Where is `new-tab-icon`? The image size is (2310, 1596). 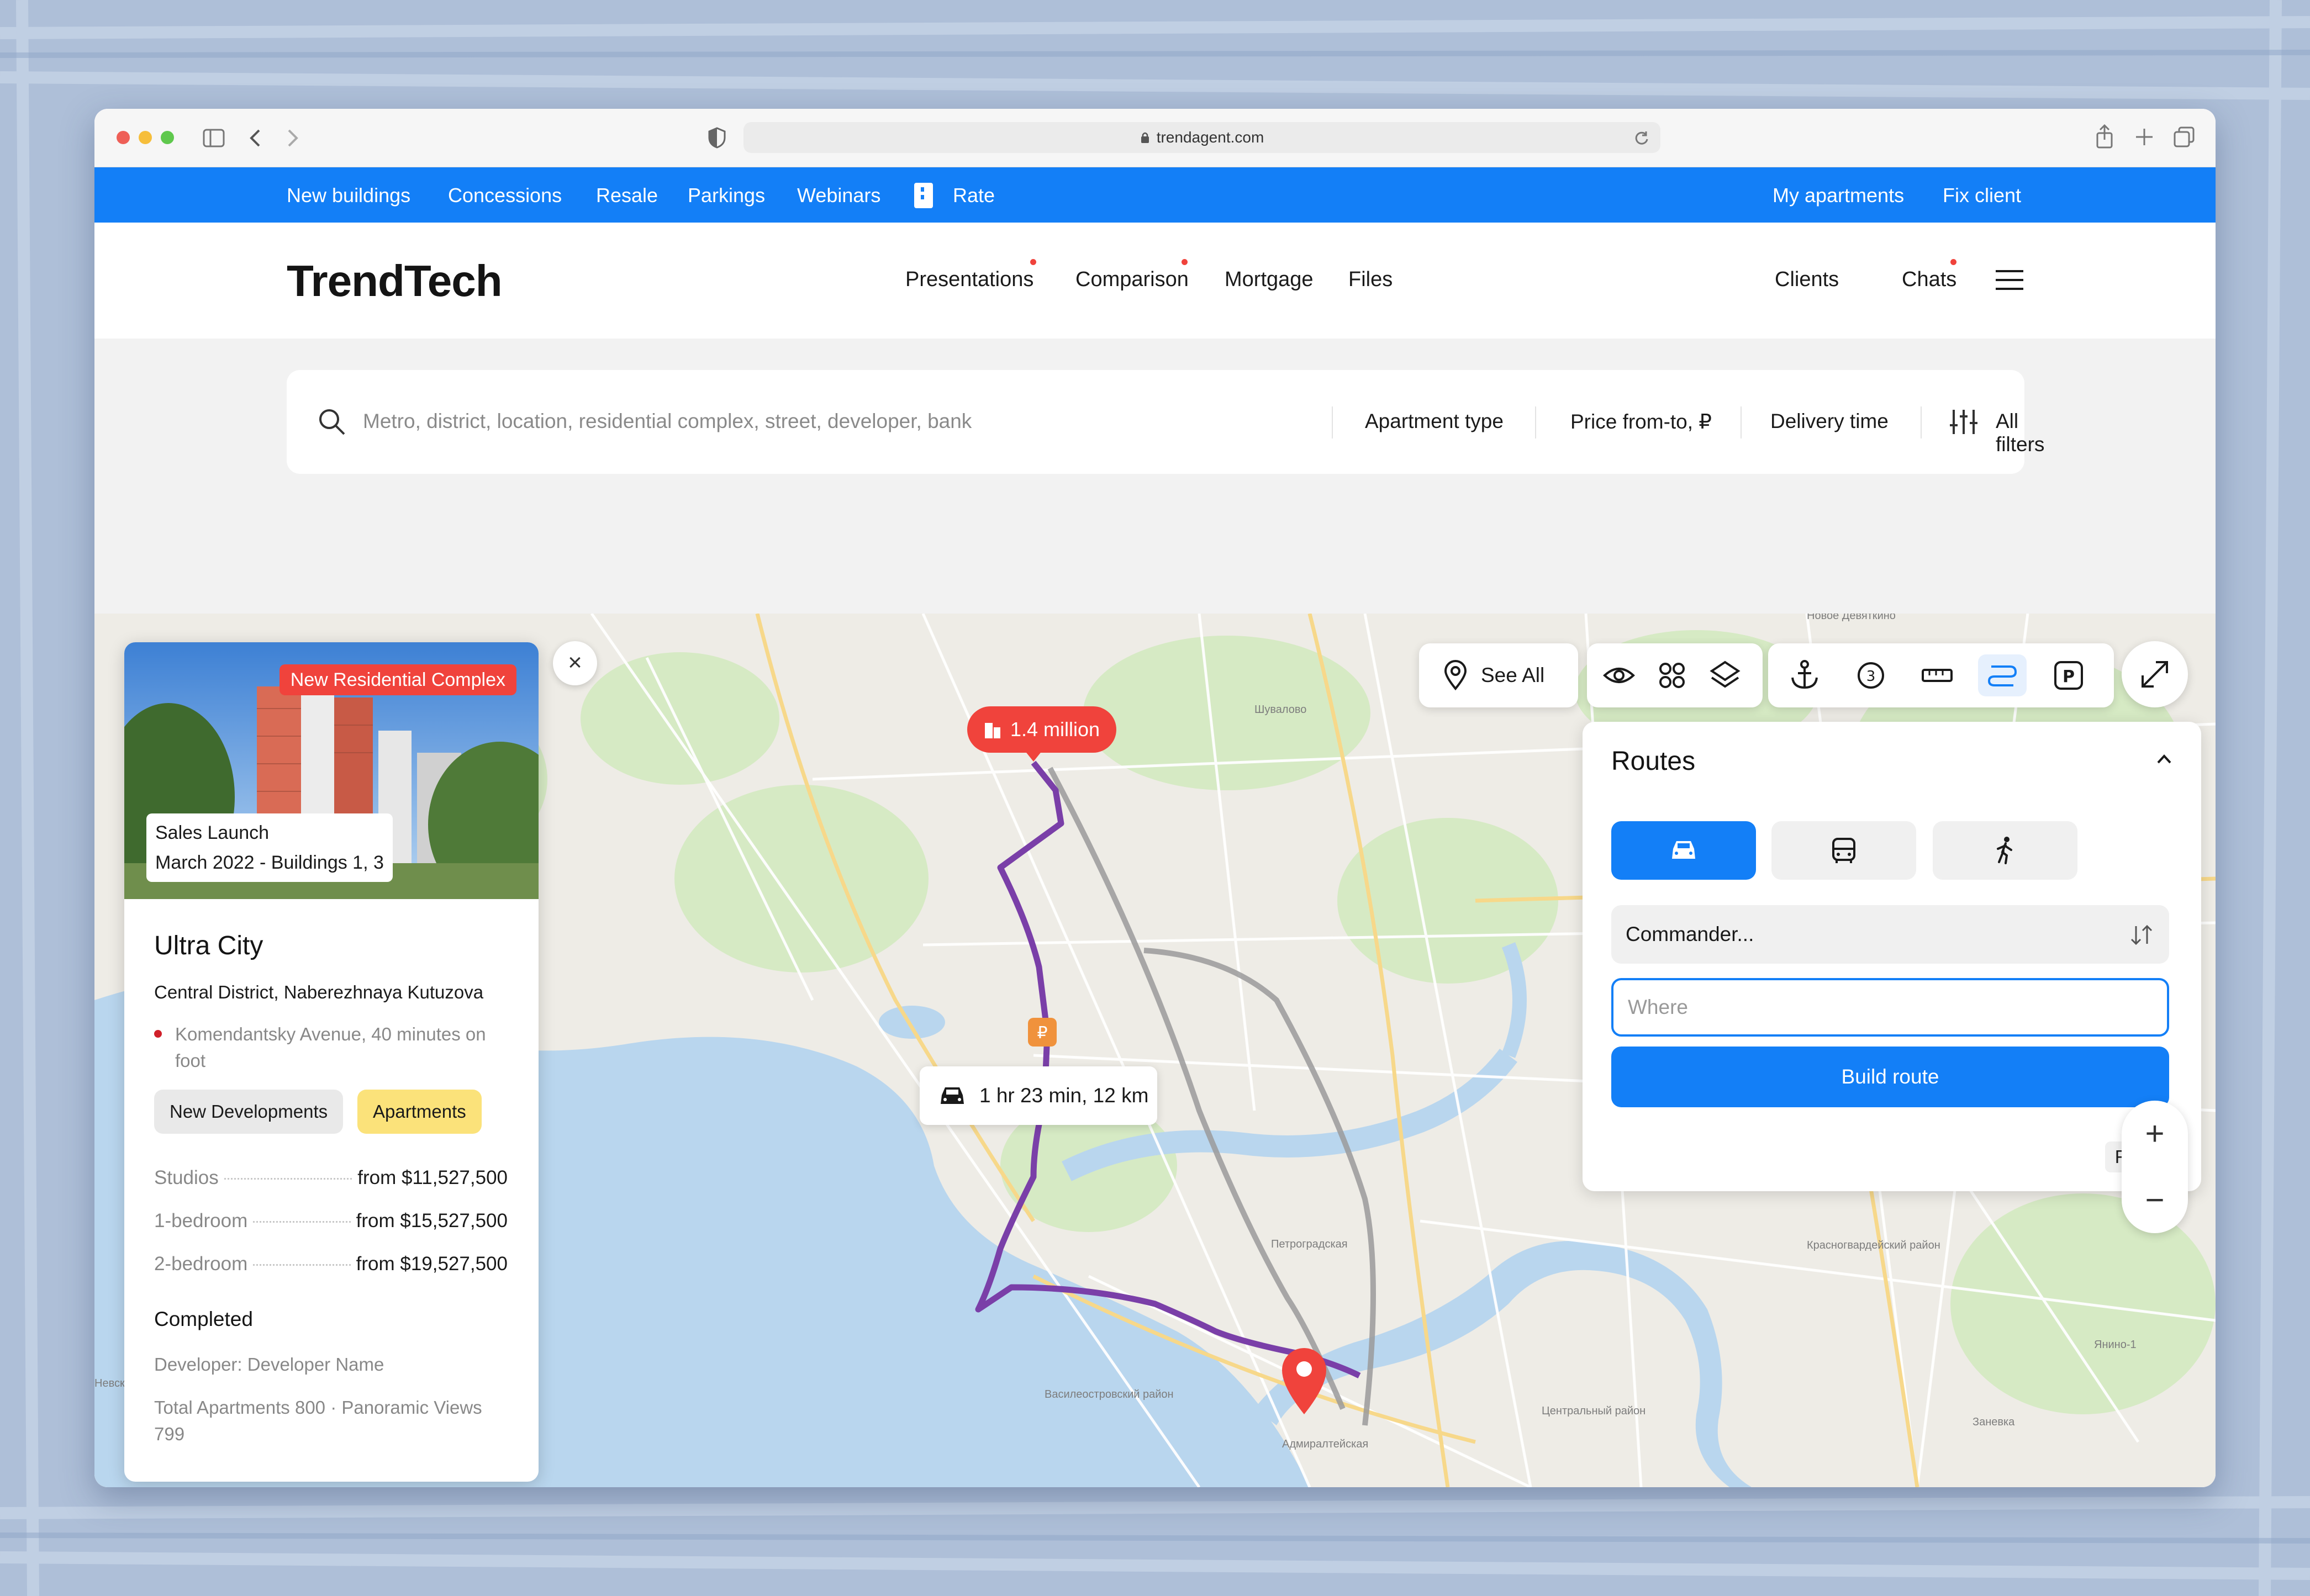 new-tab-icon is located at coordinates (2144, 137).